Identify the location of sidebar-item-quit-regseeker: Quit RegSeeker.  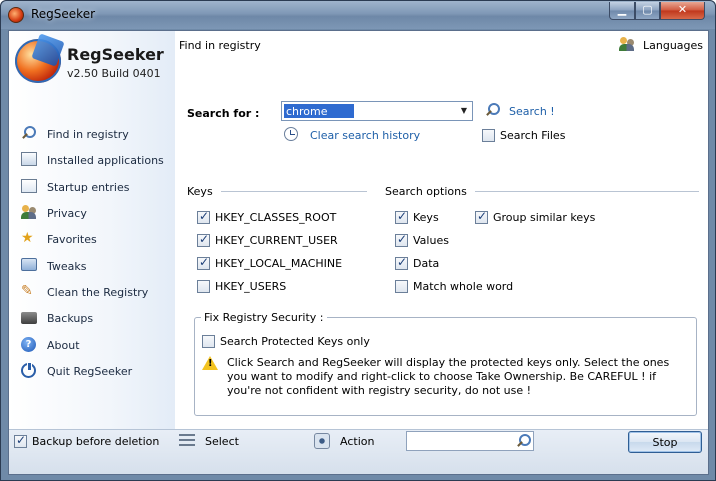
(96, 371).